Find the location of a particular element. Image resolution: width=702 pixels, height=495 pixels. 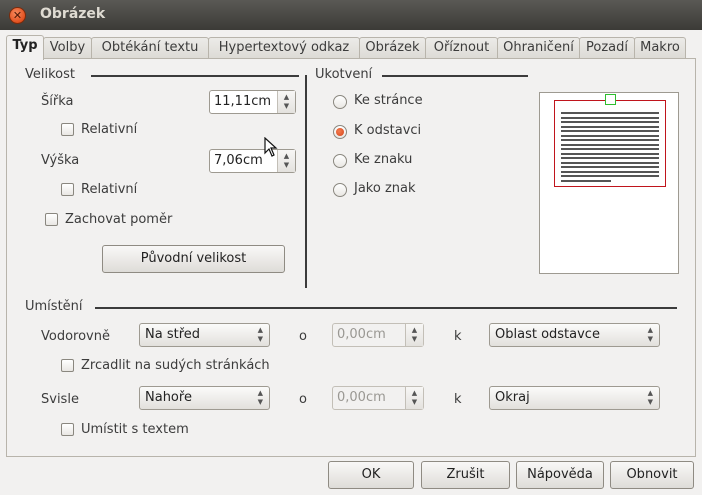

height-label: Výška is located at coordinates (60, 160).